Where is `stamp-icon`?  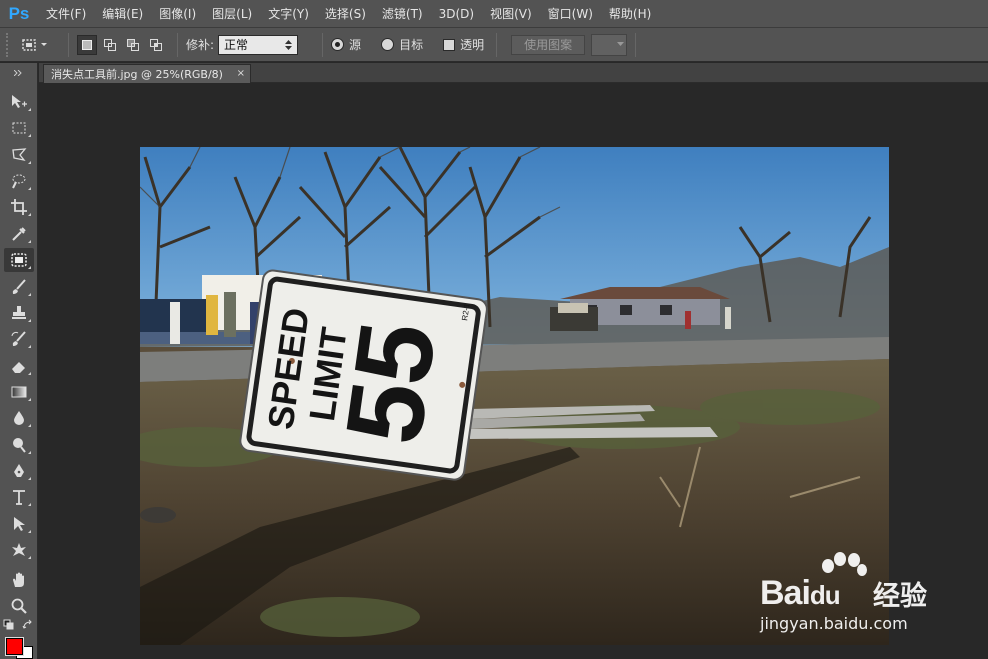
stamp-icon is located at coordinates (19, 312).